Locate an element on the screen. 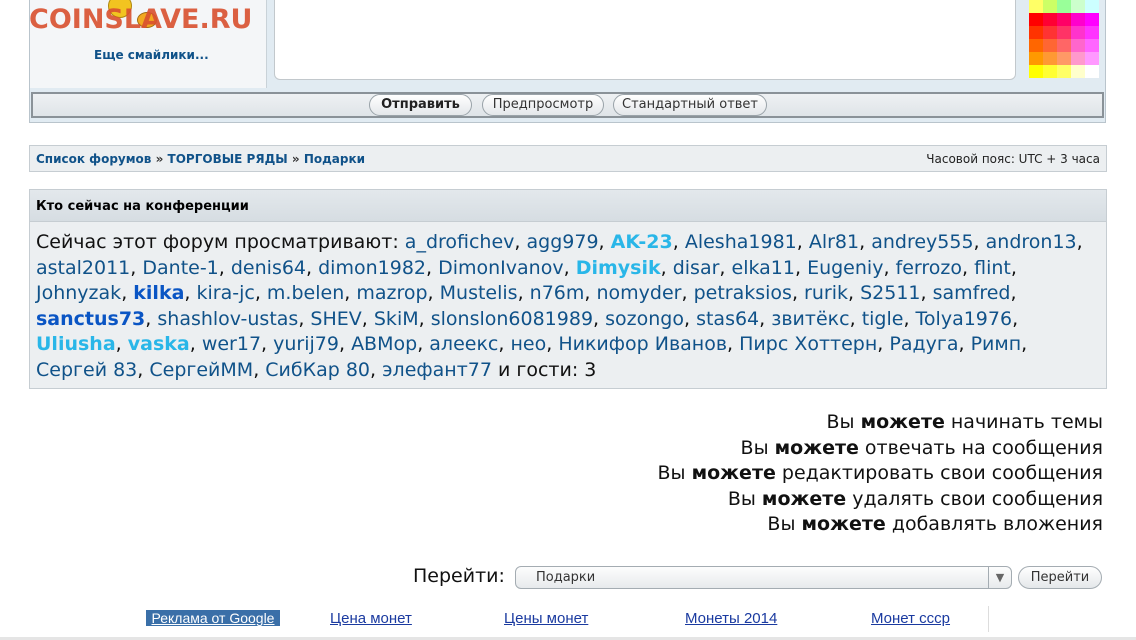  online-user-link: rurik is located at coordinates (826, 293).